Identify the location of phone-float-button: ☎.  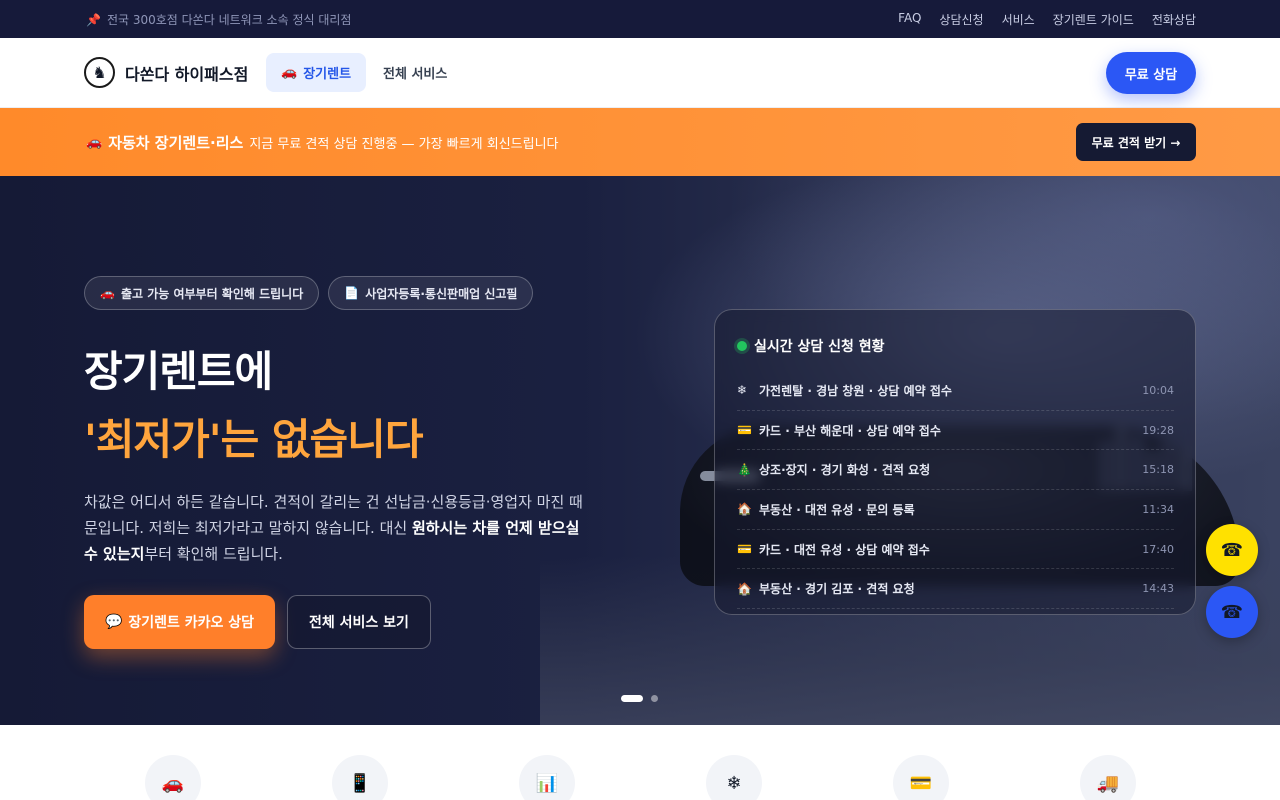
(1232, 612).